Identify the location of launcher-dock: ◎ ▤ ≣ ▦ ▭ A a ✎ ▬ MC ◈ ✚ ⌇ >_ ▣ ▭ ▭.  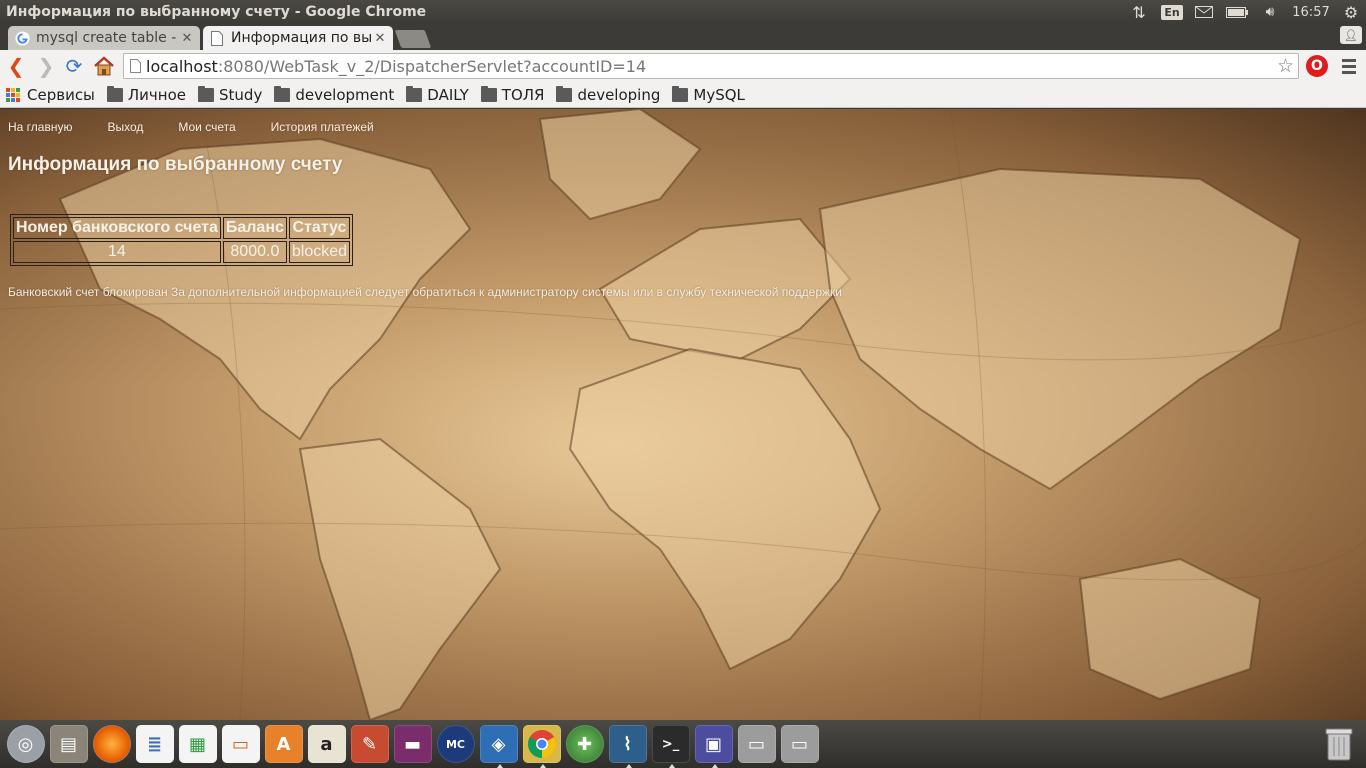
(683, 744).